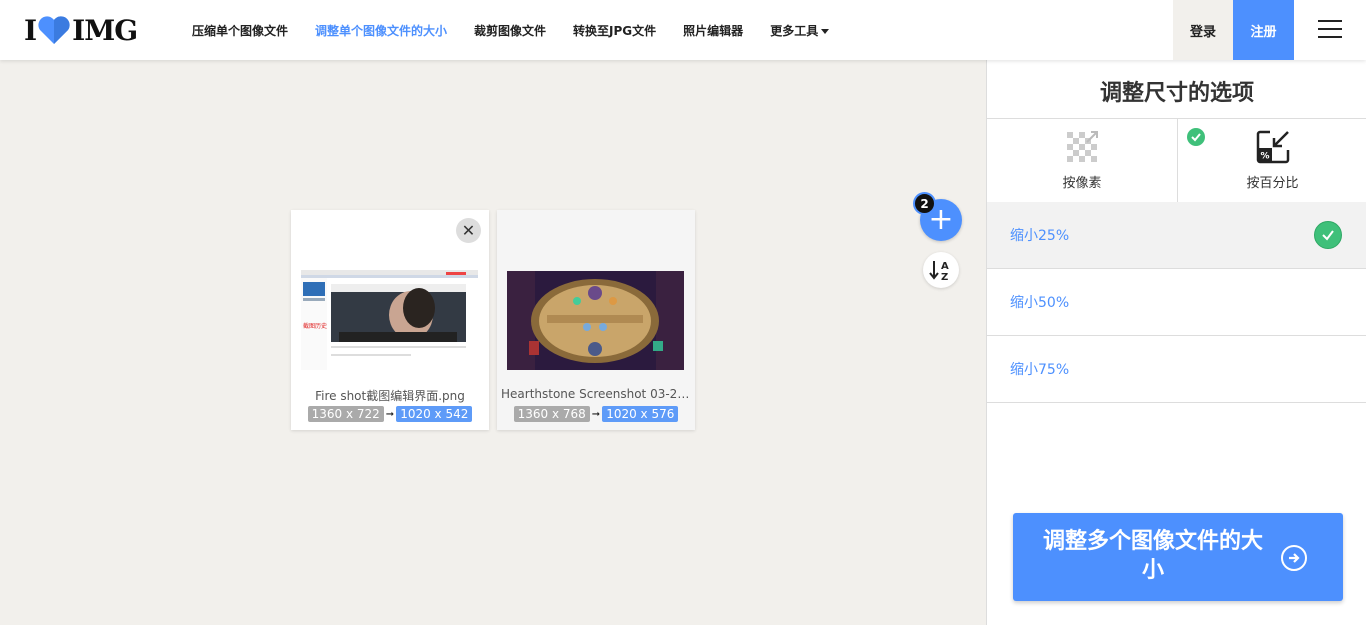 The height and width of the screenshot is (625, 1366). I want to click on logo-letter: I, so click(30, 30).